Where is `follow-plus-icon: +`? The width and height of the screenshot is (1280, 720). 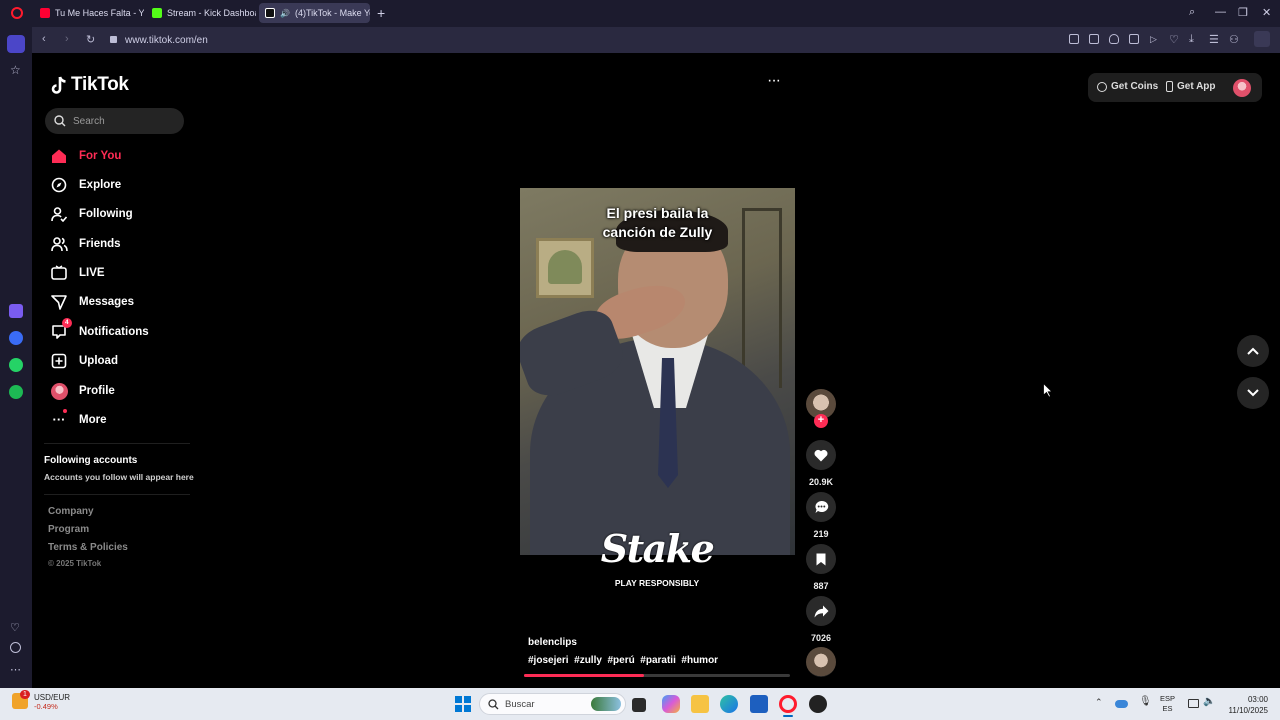 follow-plus-icon: + is located at coordinates (821, 421).